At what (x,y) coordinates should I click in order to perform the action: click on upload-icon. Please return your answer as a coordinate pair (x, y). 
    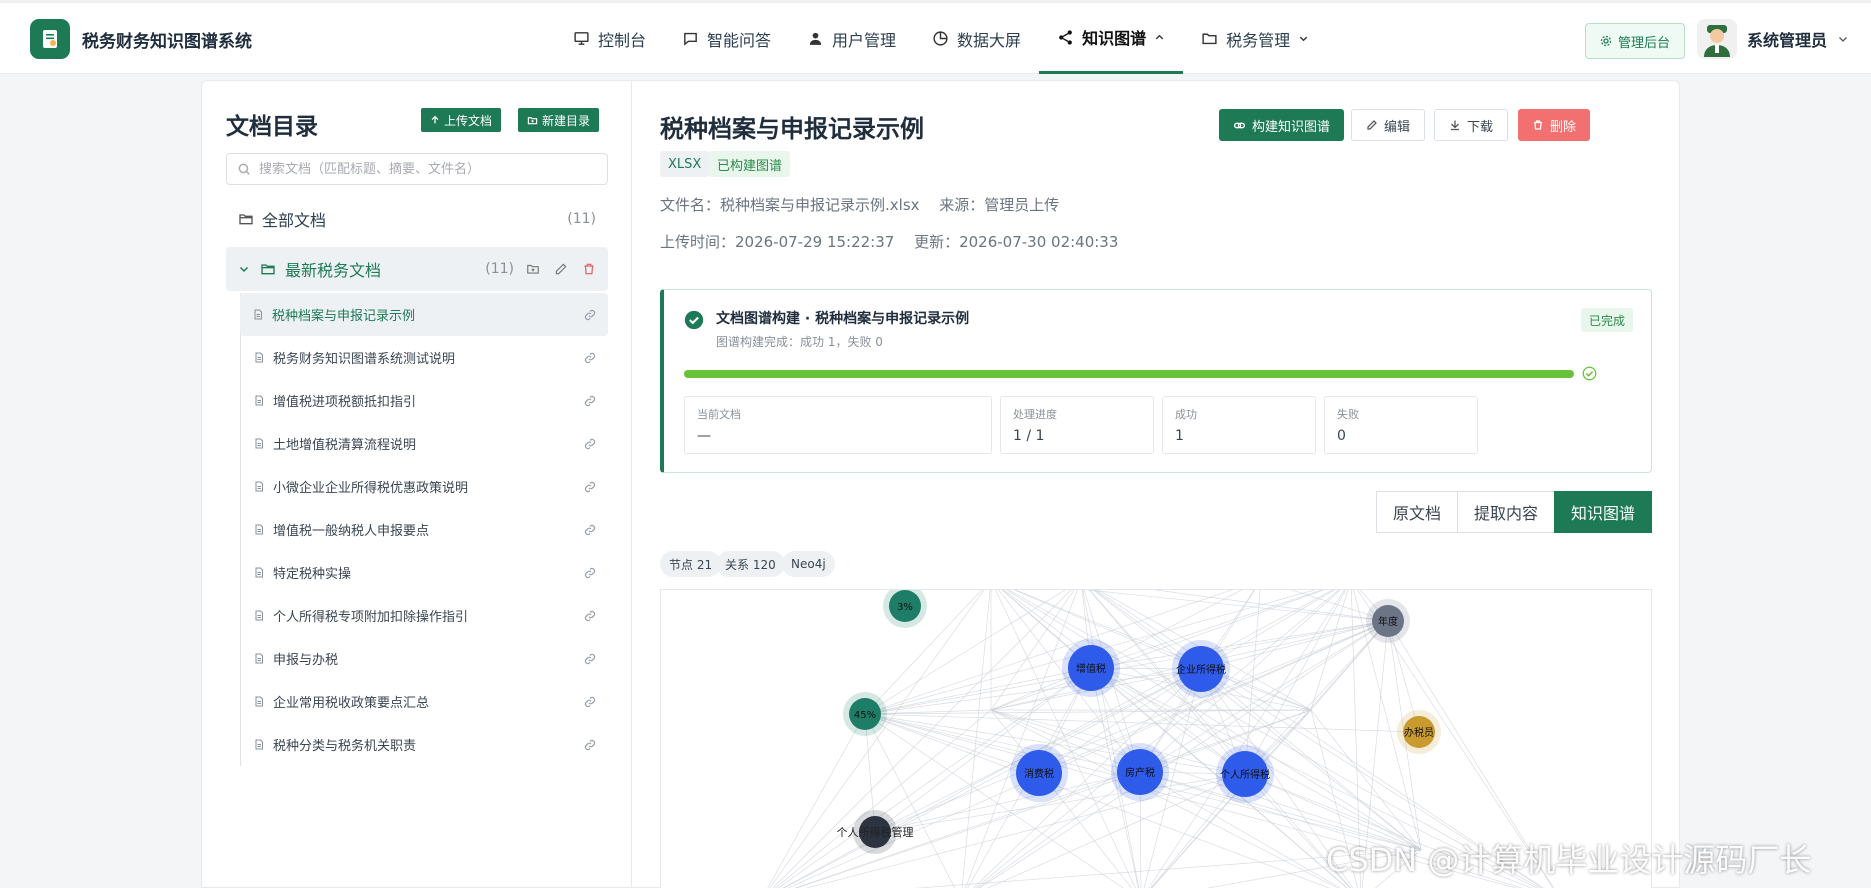
    Looking at the image, I should click on (435, 119).